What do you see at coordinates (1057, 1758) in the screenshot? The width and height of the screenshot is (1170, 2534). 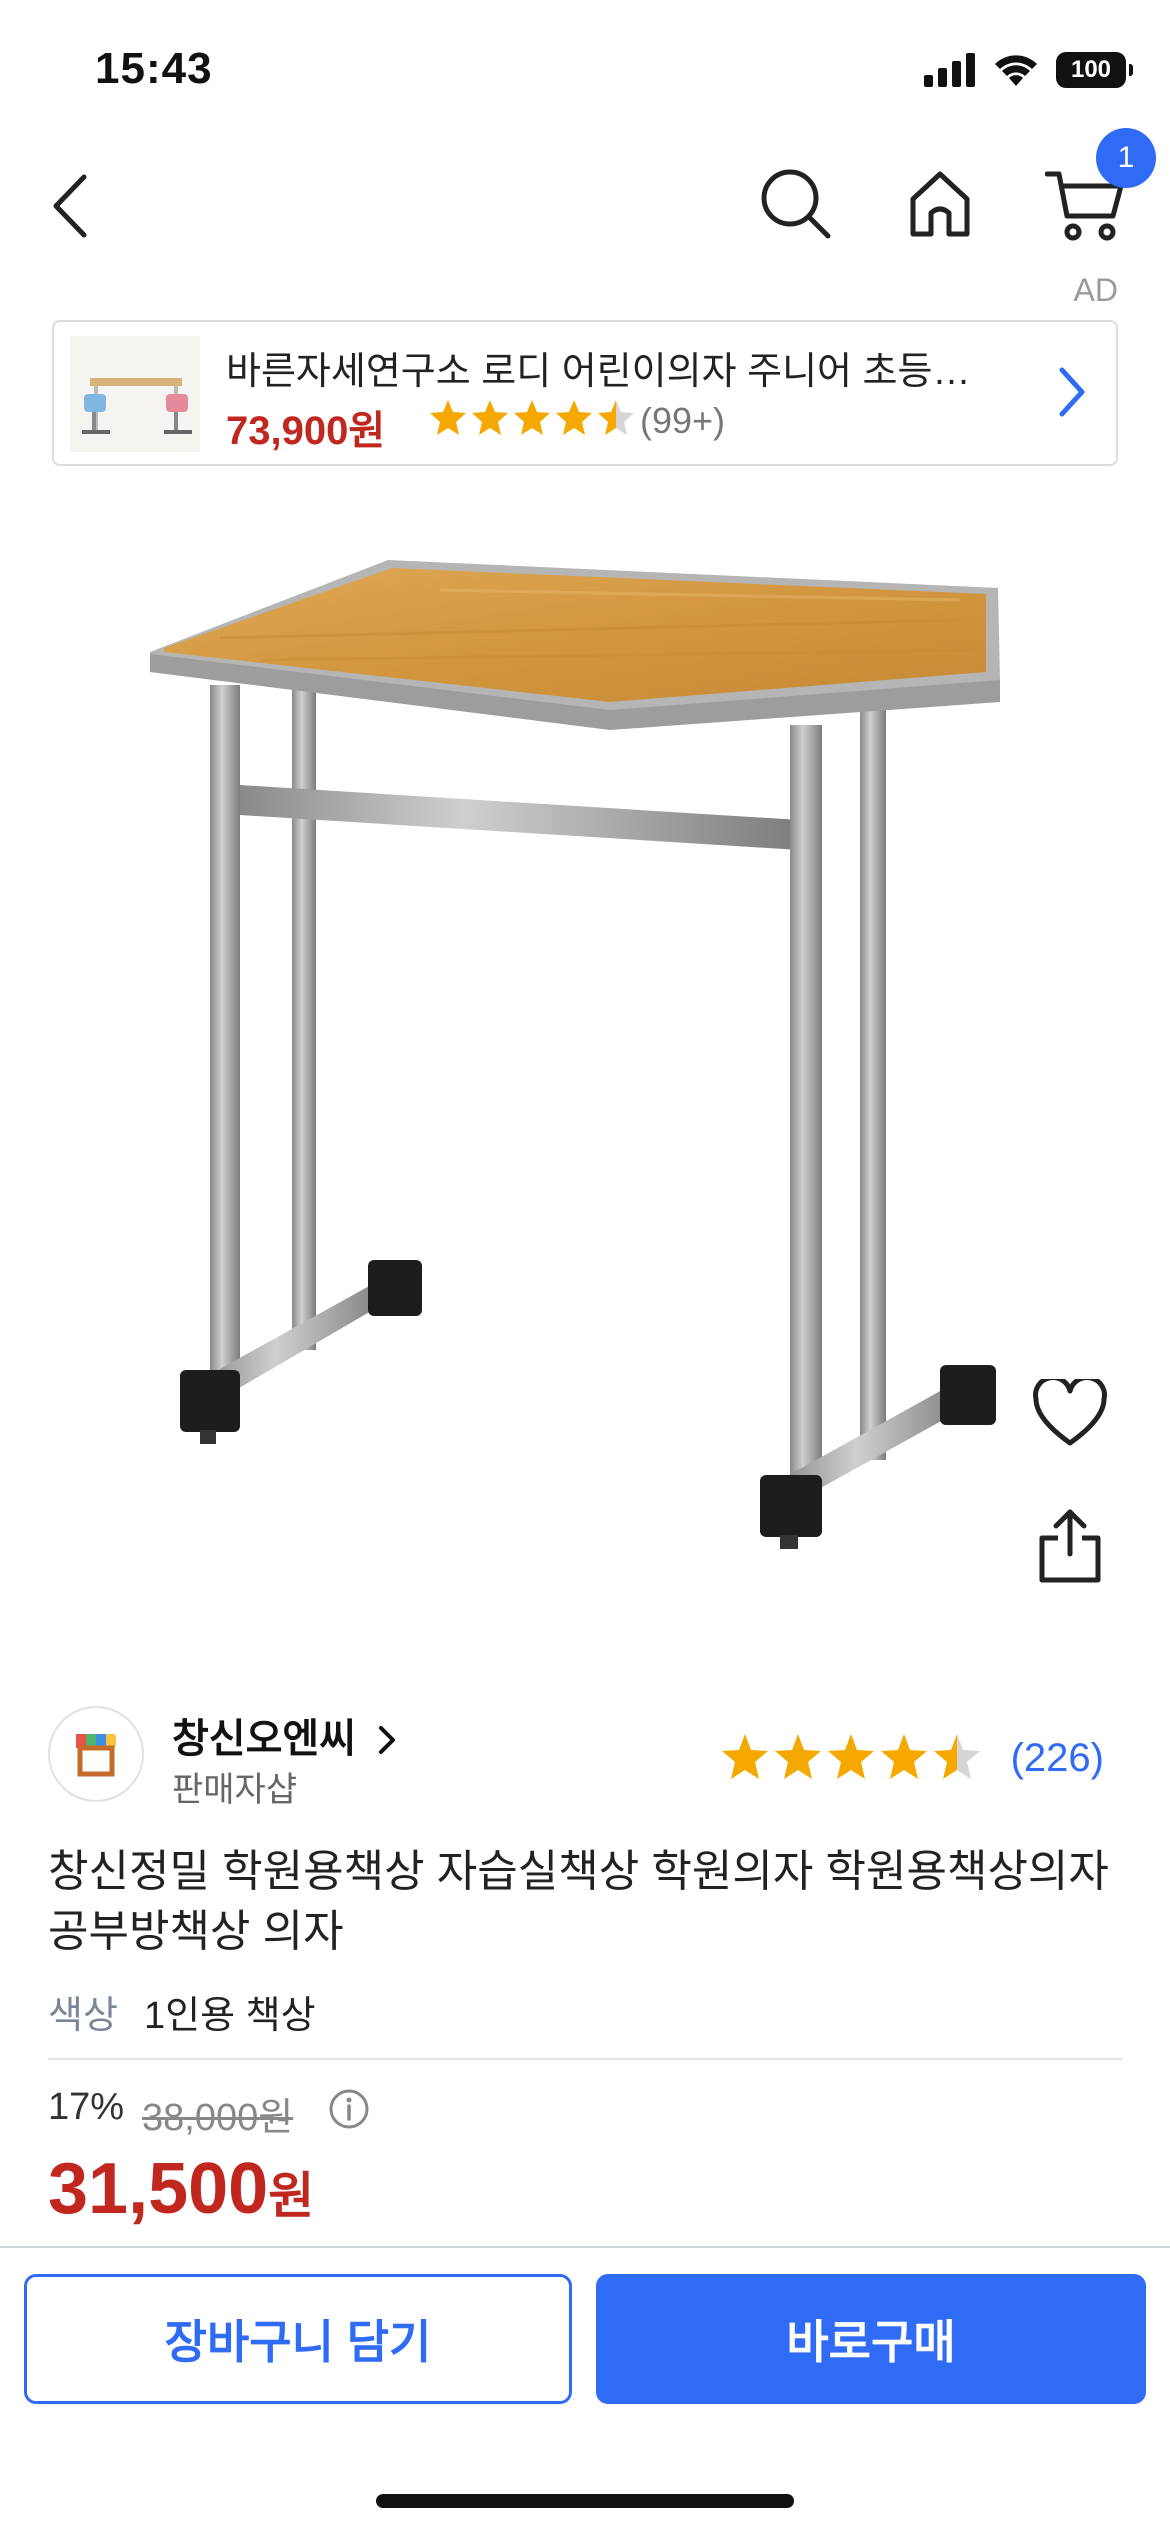 I see `product-review-count: (226)` at bounding box center [1057, 1758].